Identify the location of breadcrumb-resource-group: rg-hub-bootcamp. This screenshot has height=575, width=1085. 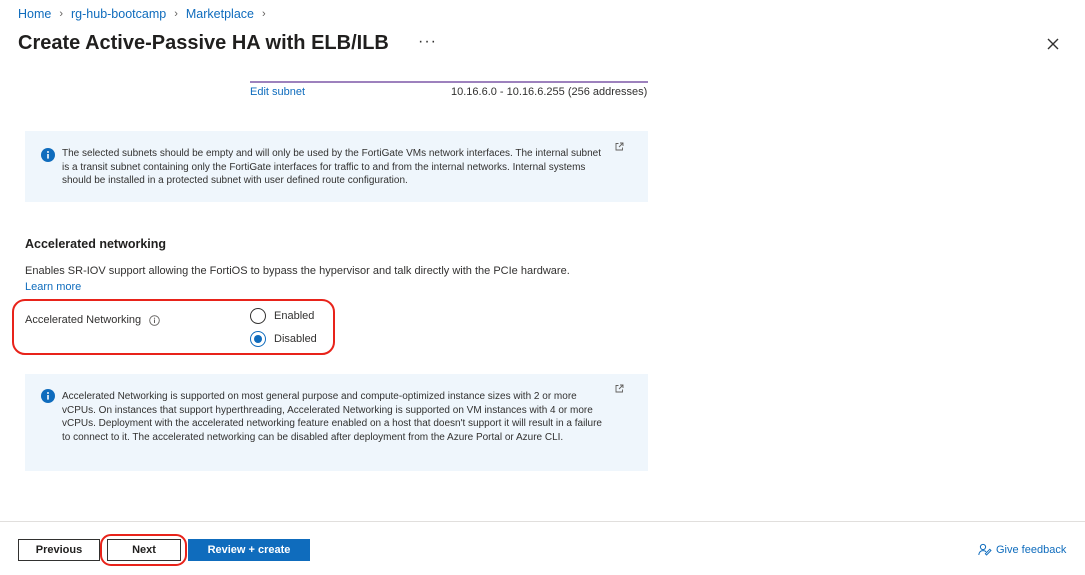
(118, 14).